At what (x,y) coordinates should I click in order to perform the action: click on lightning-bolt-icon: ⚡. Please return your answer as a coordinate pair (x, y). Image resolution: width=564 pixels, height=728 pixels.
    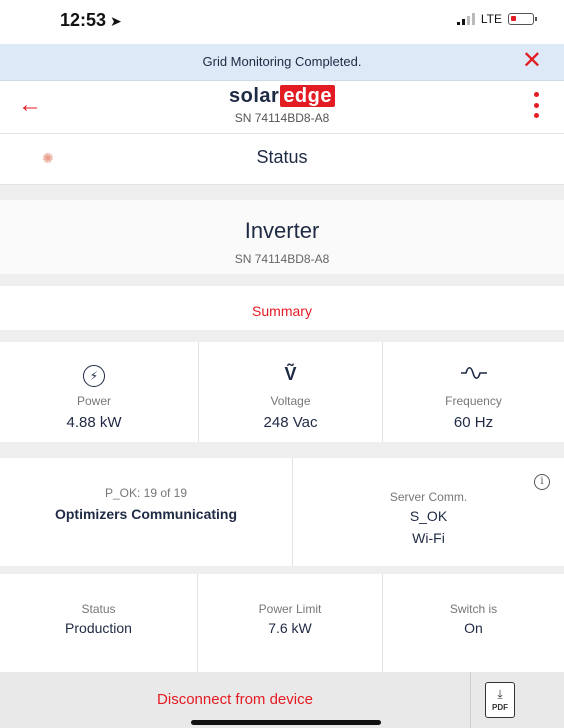
    Looking at the image, I should click on (94, 375).